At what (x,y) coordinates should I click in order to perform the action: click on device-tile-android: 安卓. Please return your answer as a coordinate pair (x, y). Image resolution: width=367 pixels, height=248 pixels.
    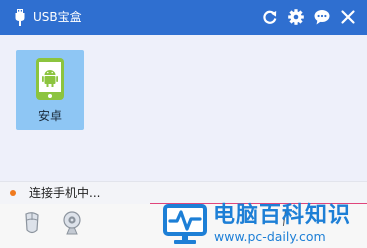
    Looking at the image, I should click on (50, 90).